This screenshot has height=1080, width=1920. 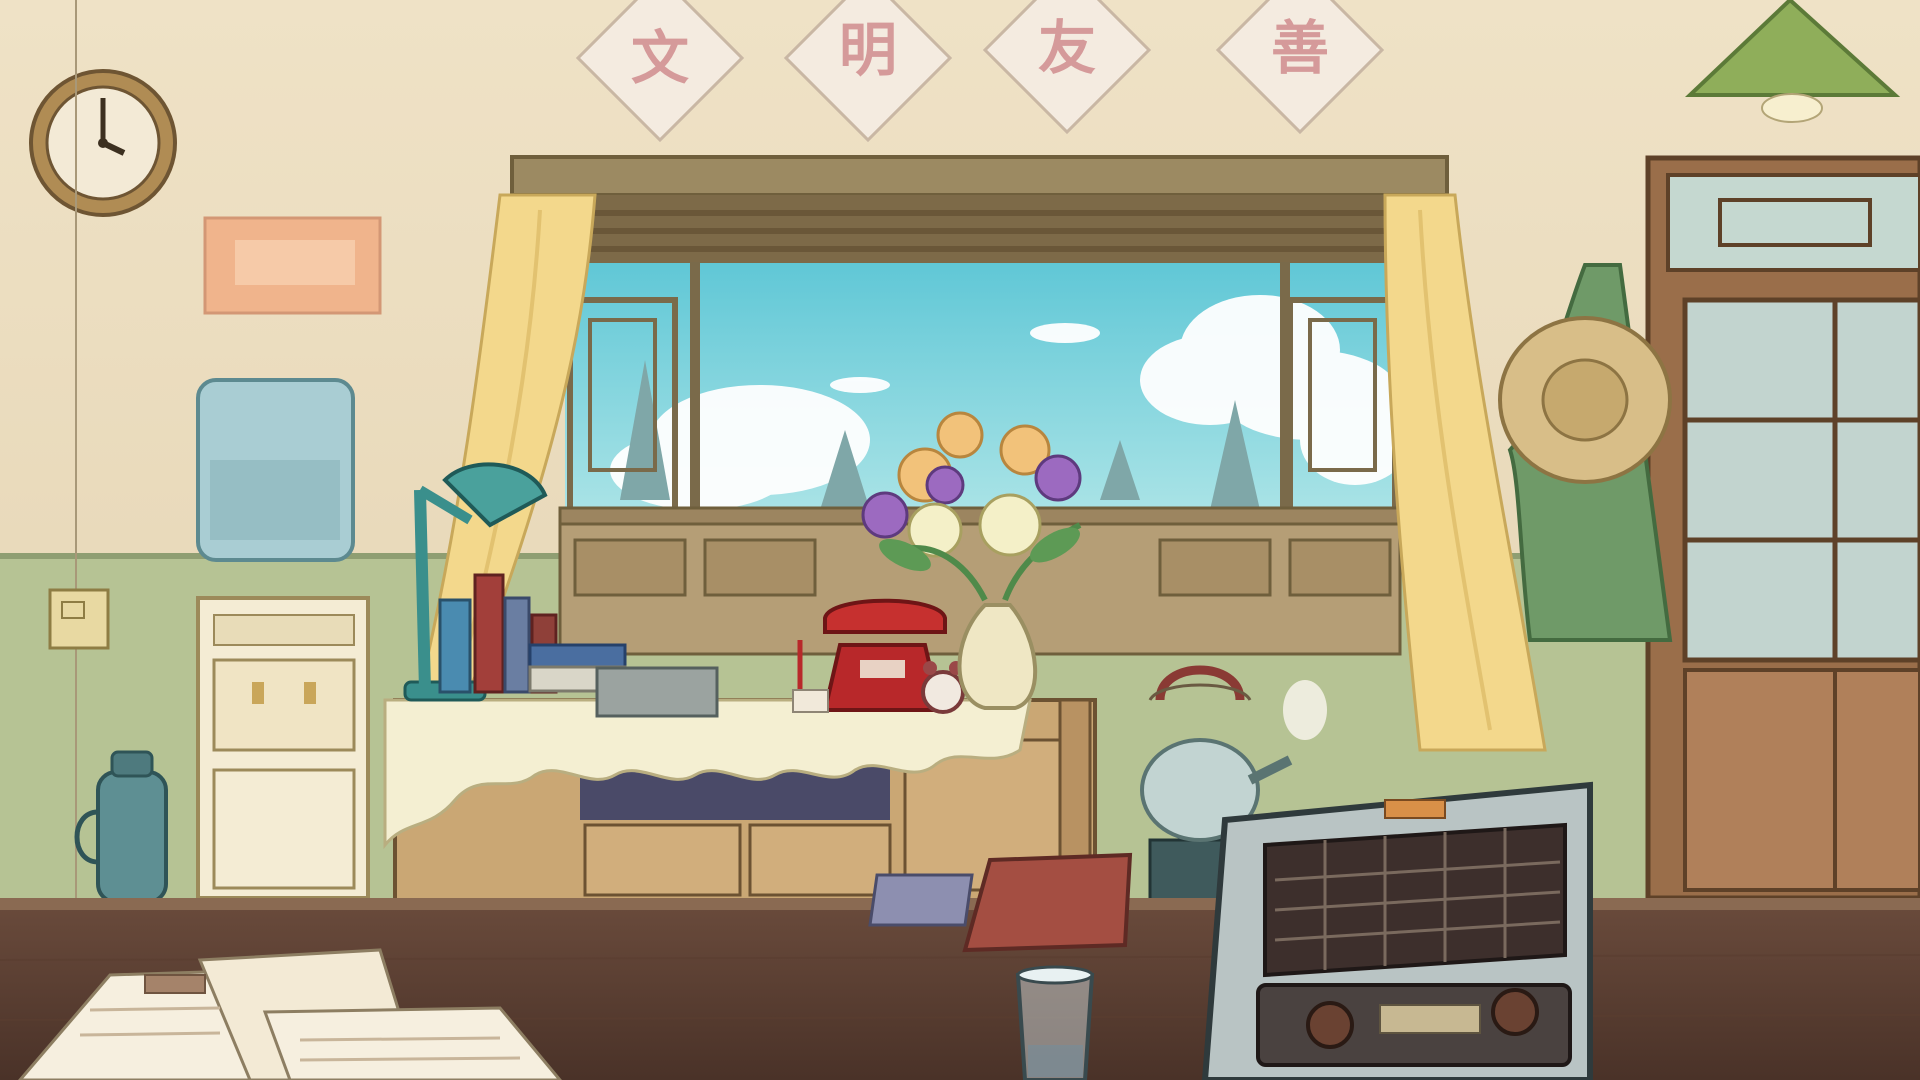 I want to click on radio-knob-right, so click(x=1515, y=1012).